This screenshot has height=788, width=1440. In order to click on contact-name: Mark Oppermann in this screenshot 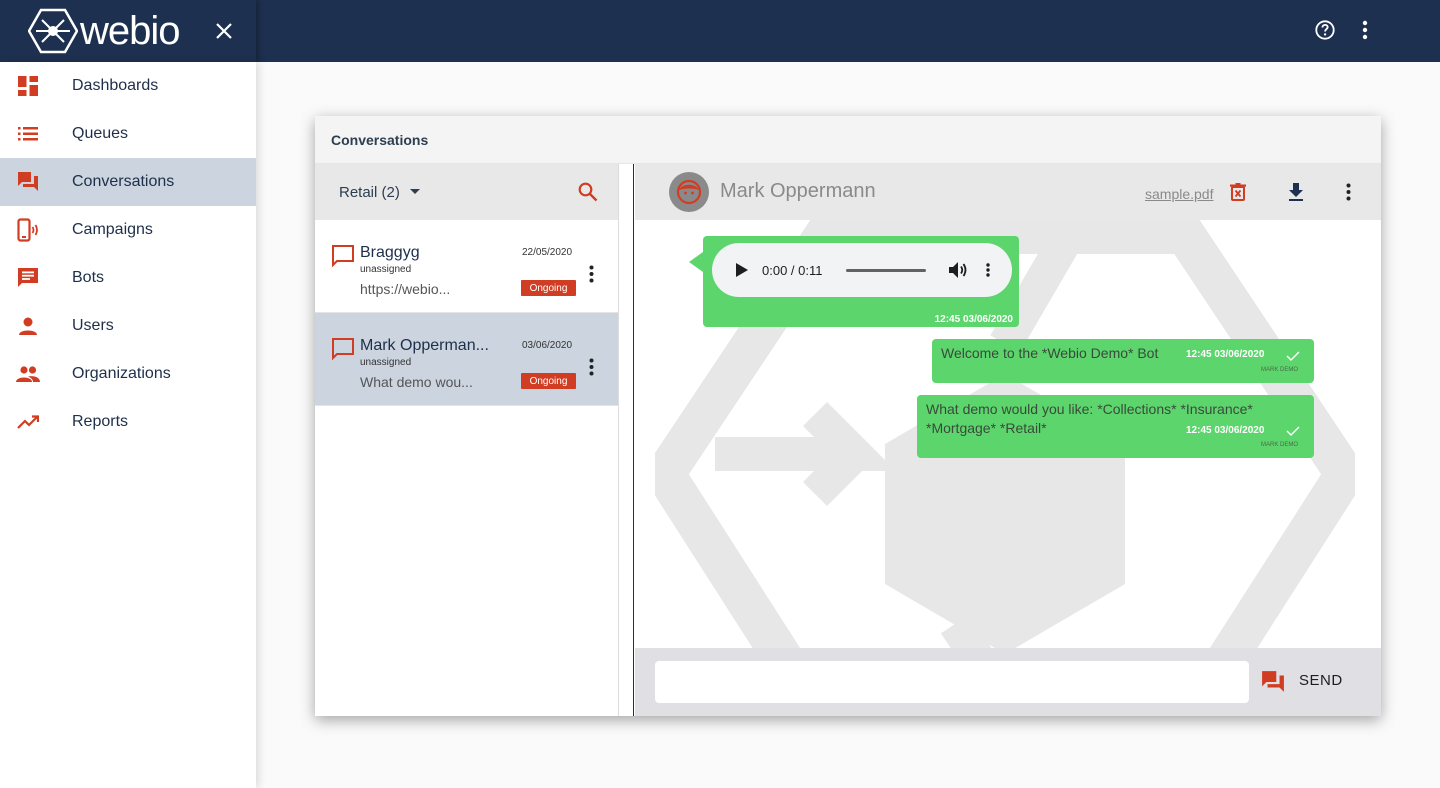, I will do `click(798, 191)`.